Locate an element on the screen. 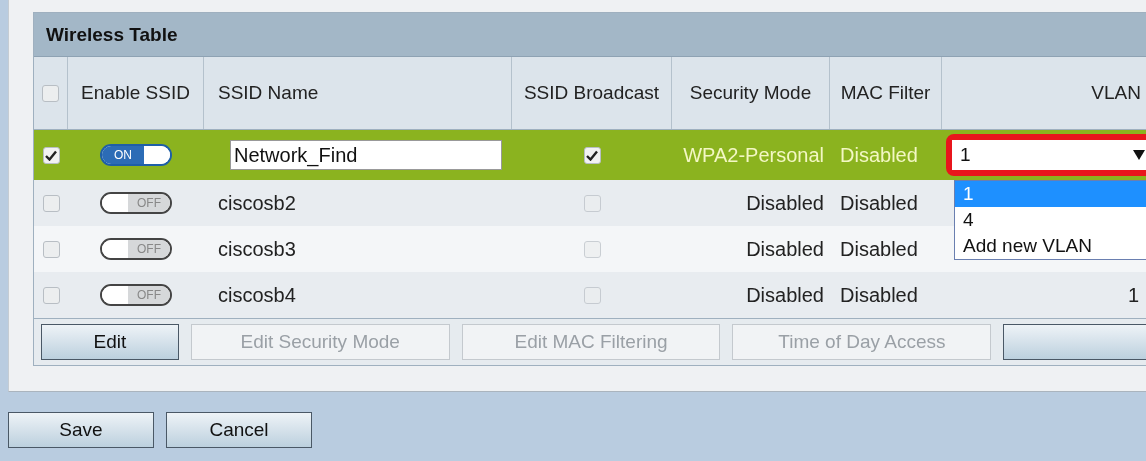  ssid-name-field: Network_Find is located at coordinates (366, 155).